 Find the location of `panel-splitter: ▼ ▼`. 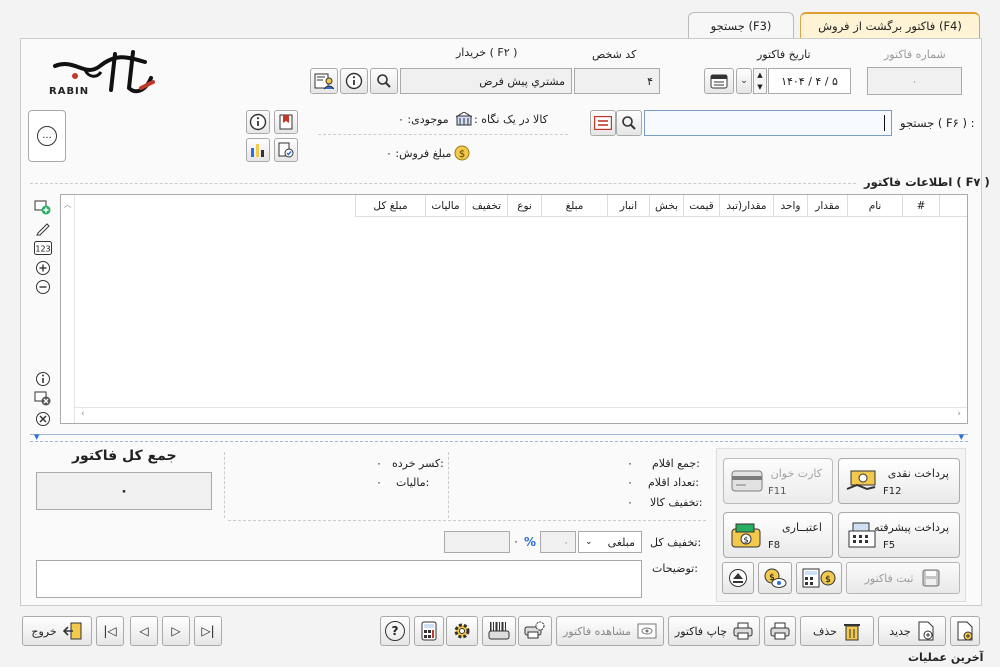

panel-splitter: ▼ ▼ is located at coordinates (499, 437).